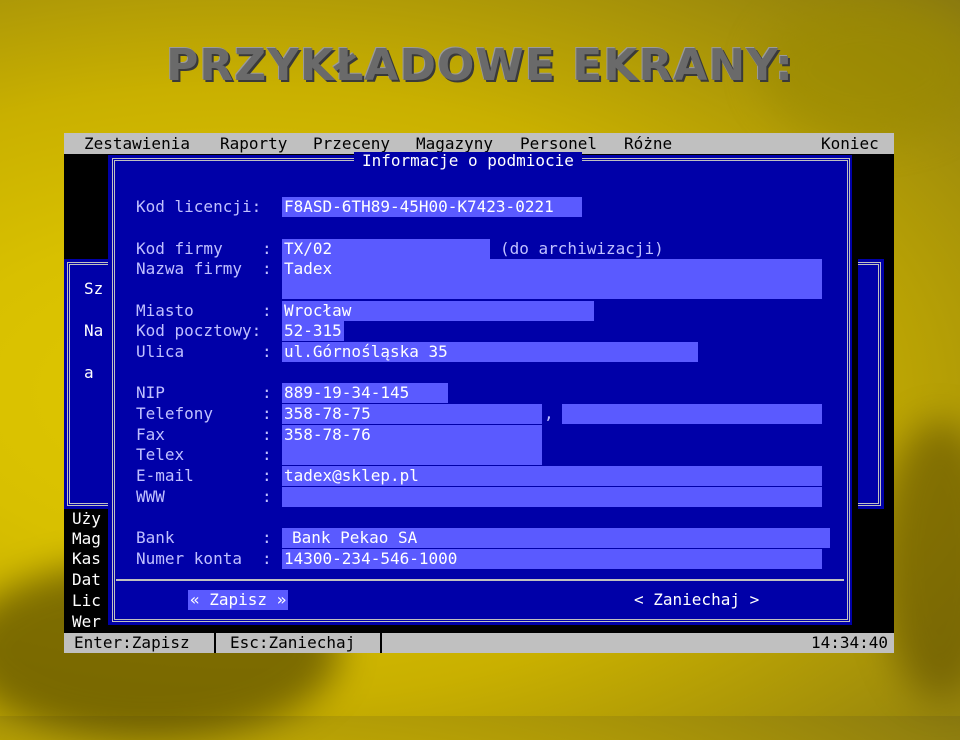 The image size is (960, 740). What do you see at coordinates (365, 393) in the screenshot?
I see `nip-field: 889-19-34-145` at bounding box center [365, 393].